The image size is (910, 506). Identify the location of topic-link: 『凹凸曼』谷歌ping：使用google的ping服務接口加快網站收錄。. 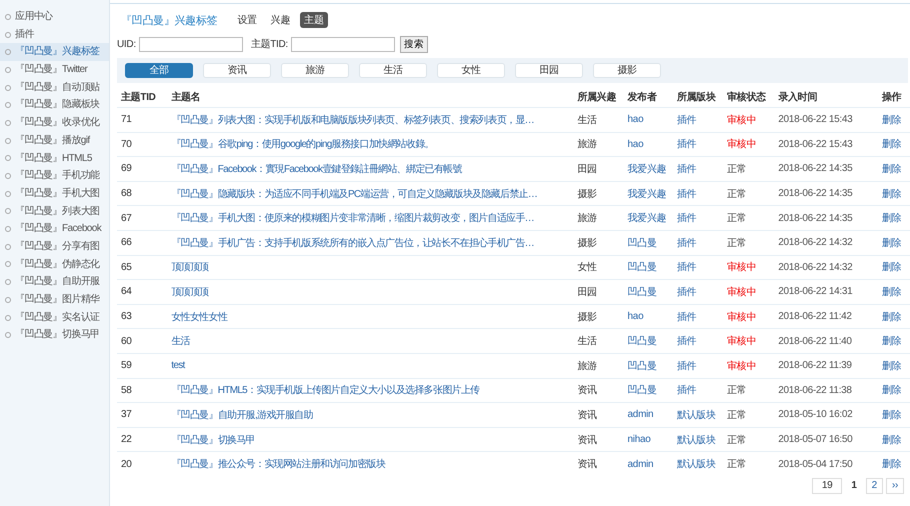
(302, 144).